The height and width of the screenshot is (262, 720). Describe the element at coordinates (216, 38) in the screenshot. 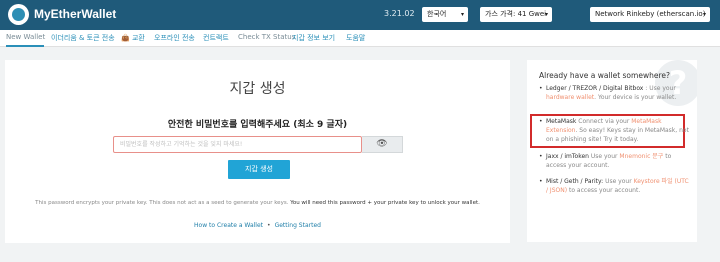

I see `nav-contracts: 컨트랙트` at that location.